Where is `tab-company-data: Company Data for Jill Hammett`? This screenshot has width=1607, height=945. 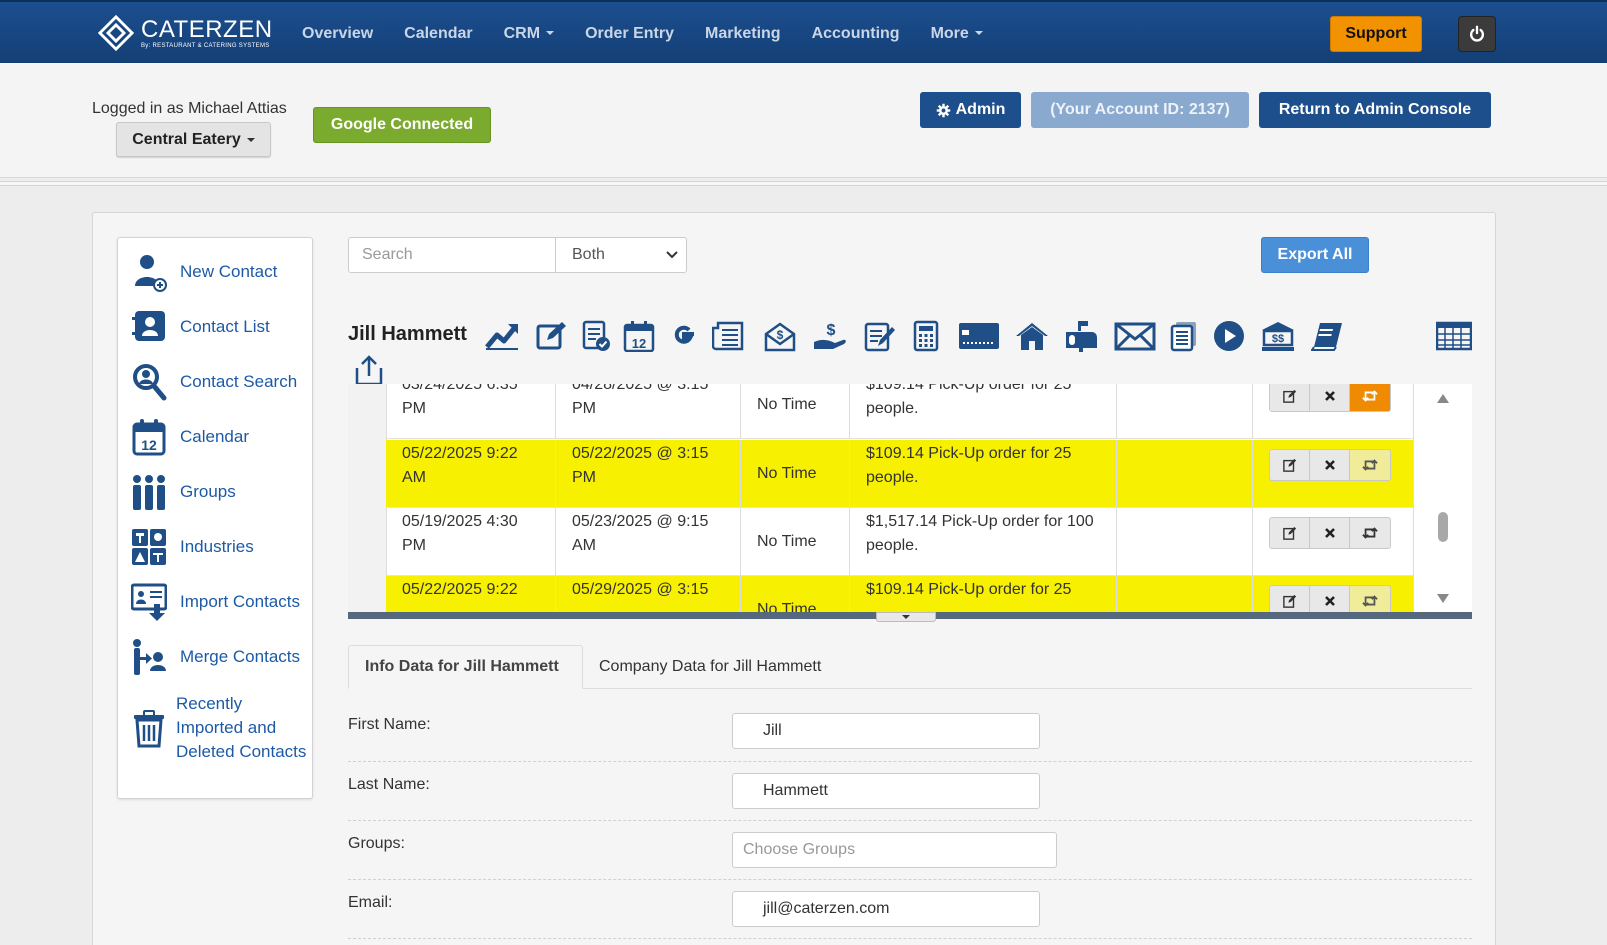 tab-company-data: Company Data for Jill Hammett is located at coordinates (710, 667).